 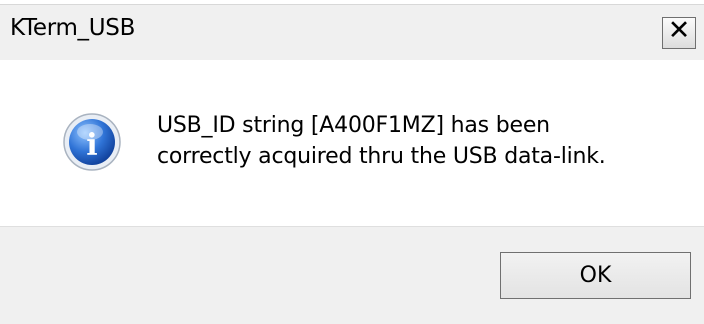 I want to click on window-title: KTerm_USB, so click(x=73, y=28).